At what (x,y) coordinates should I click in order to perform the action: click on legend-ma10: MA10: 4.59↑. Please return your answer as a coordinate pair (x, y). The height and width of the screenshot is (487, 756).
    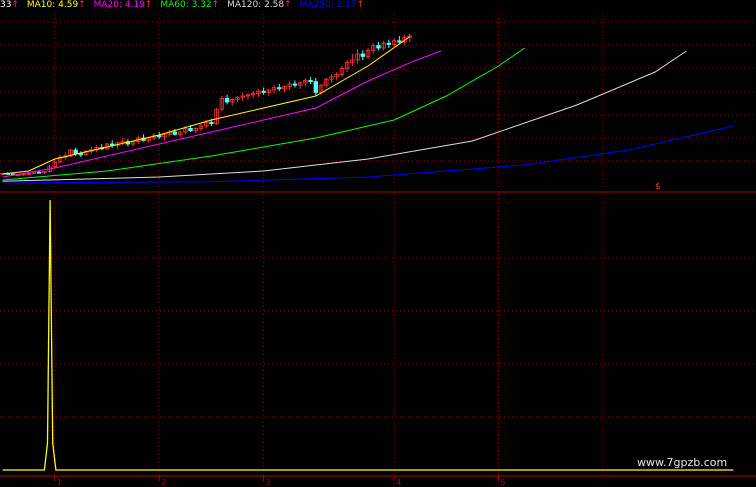
    Looking at the image, I should click on (59, 5).